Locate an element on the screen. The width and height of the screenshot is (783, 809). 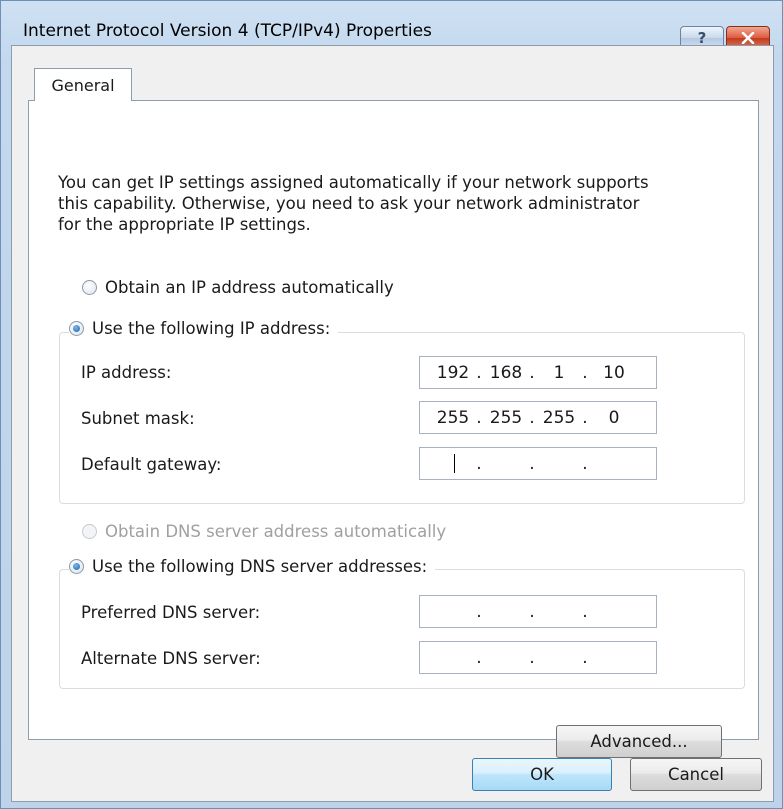
ip-address-label: IP address: is located at coordinates (126, 372).